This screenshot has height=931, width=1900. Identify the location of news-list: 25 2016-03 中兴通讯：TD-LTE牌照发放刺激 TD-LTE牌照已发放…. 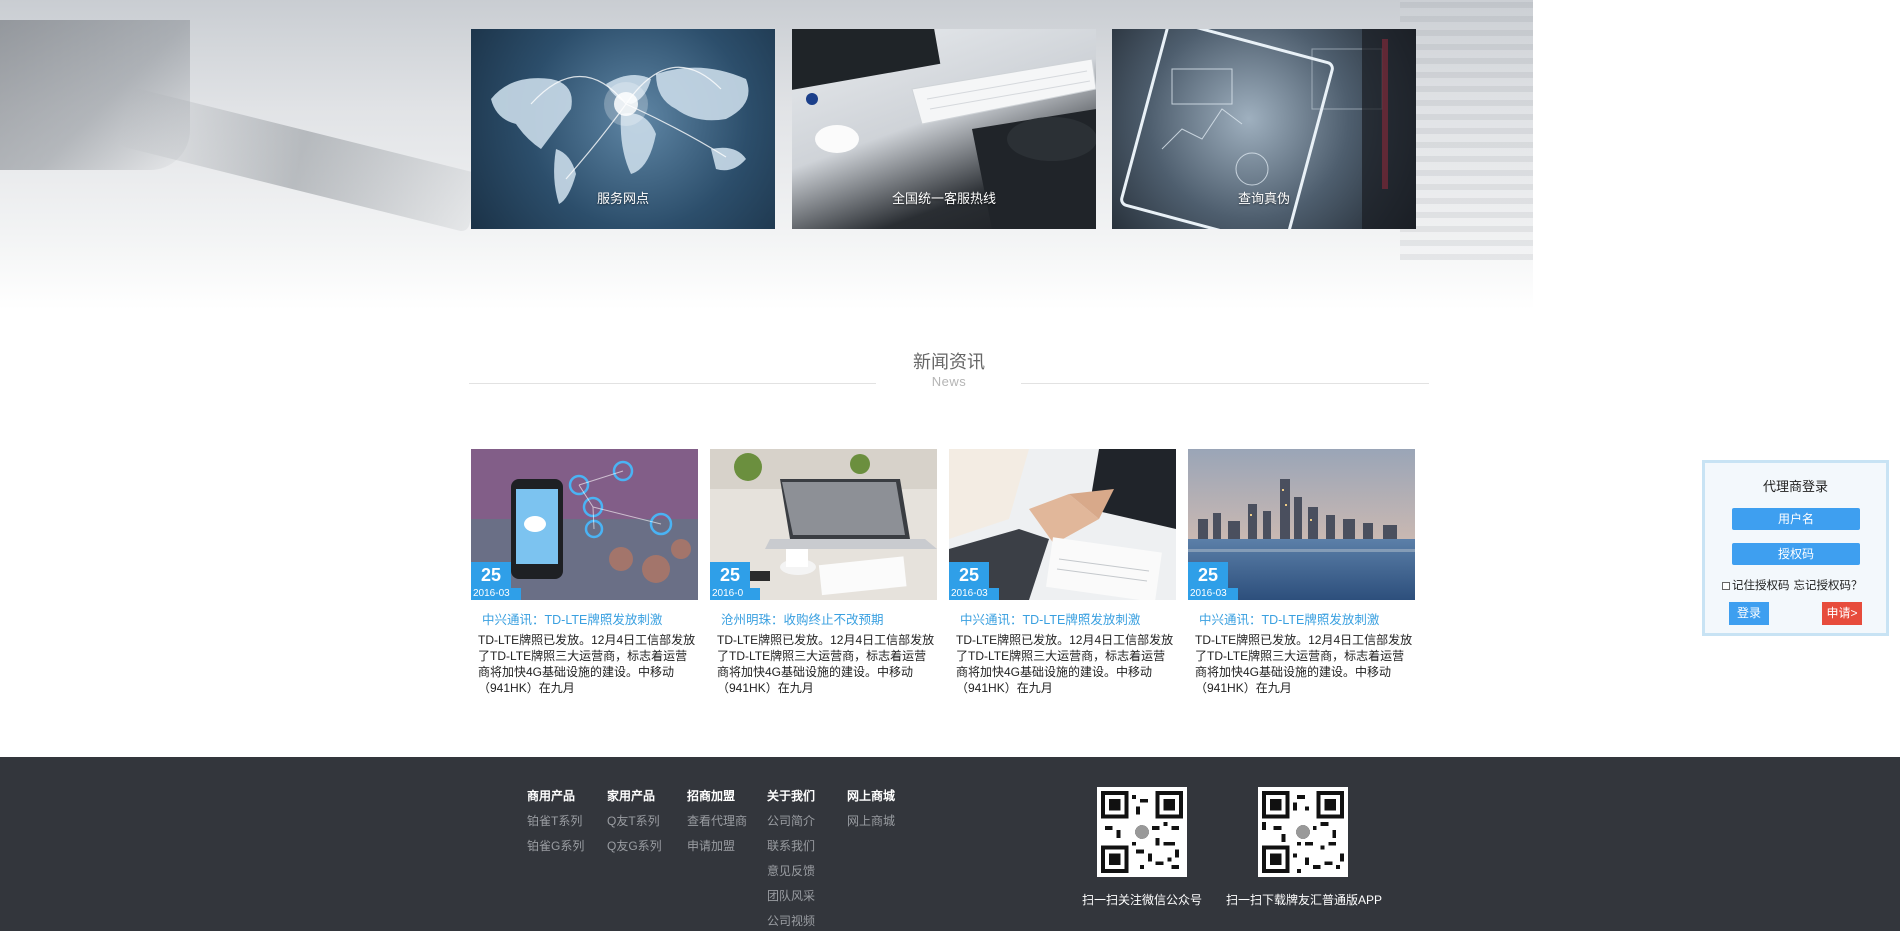
(944, 574).